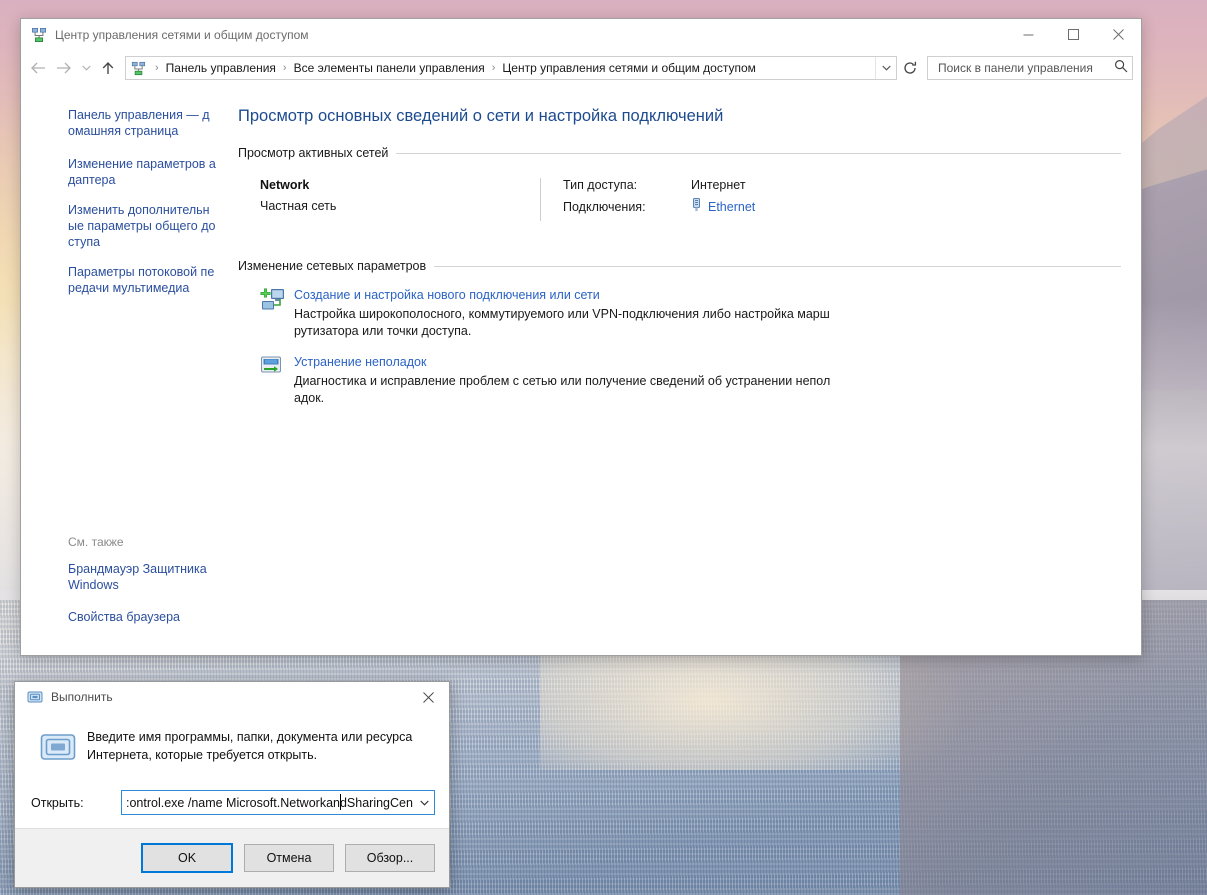 This screenshot has height=895, width=1207. I want to click on new-connection-icon, so click(277, 313).